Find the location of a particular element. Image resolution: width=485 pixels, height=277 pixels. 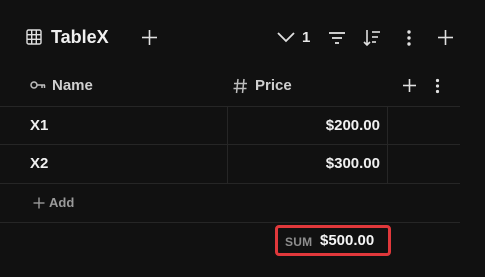

cell-price: $300.00 is located at coordinates (353, 164).